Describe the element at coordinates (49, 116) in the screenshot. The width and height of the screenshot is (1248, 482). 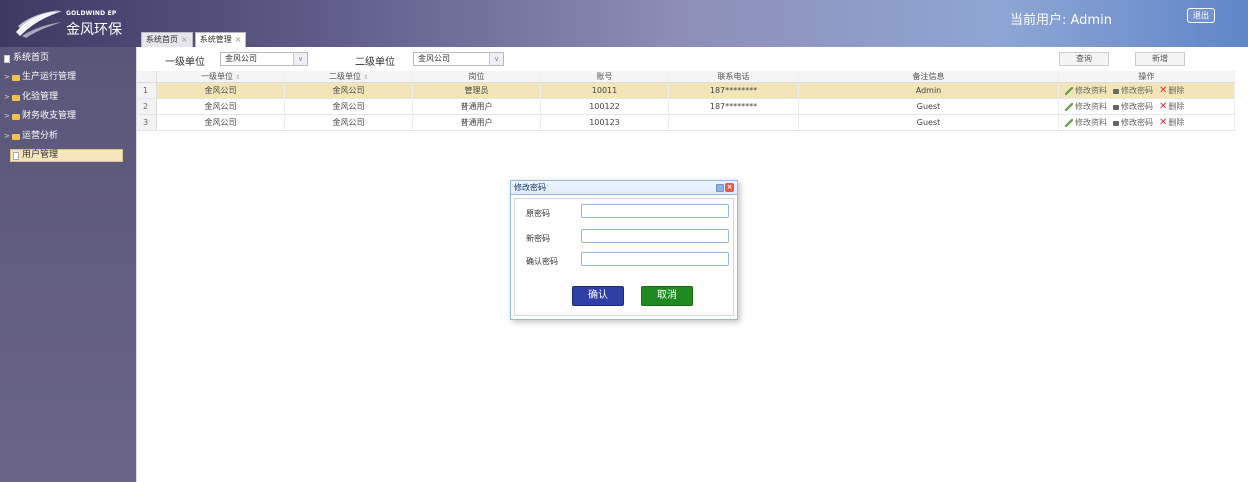
I see `sidebar-item-label: 财务收支管理` at that location.